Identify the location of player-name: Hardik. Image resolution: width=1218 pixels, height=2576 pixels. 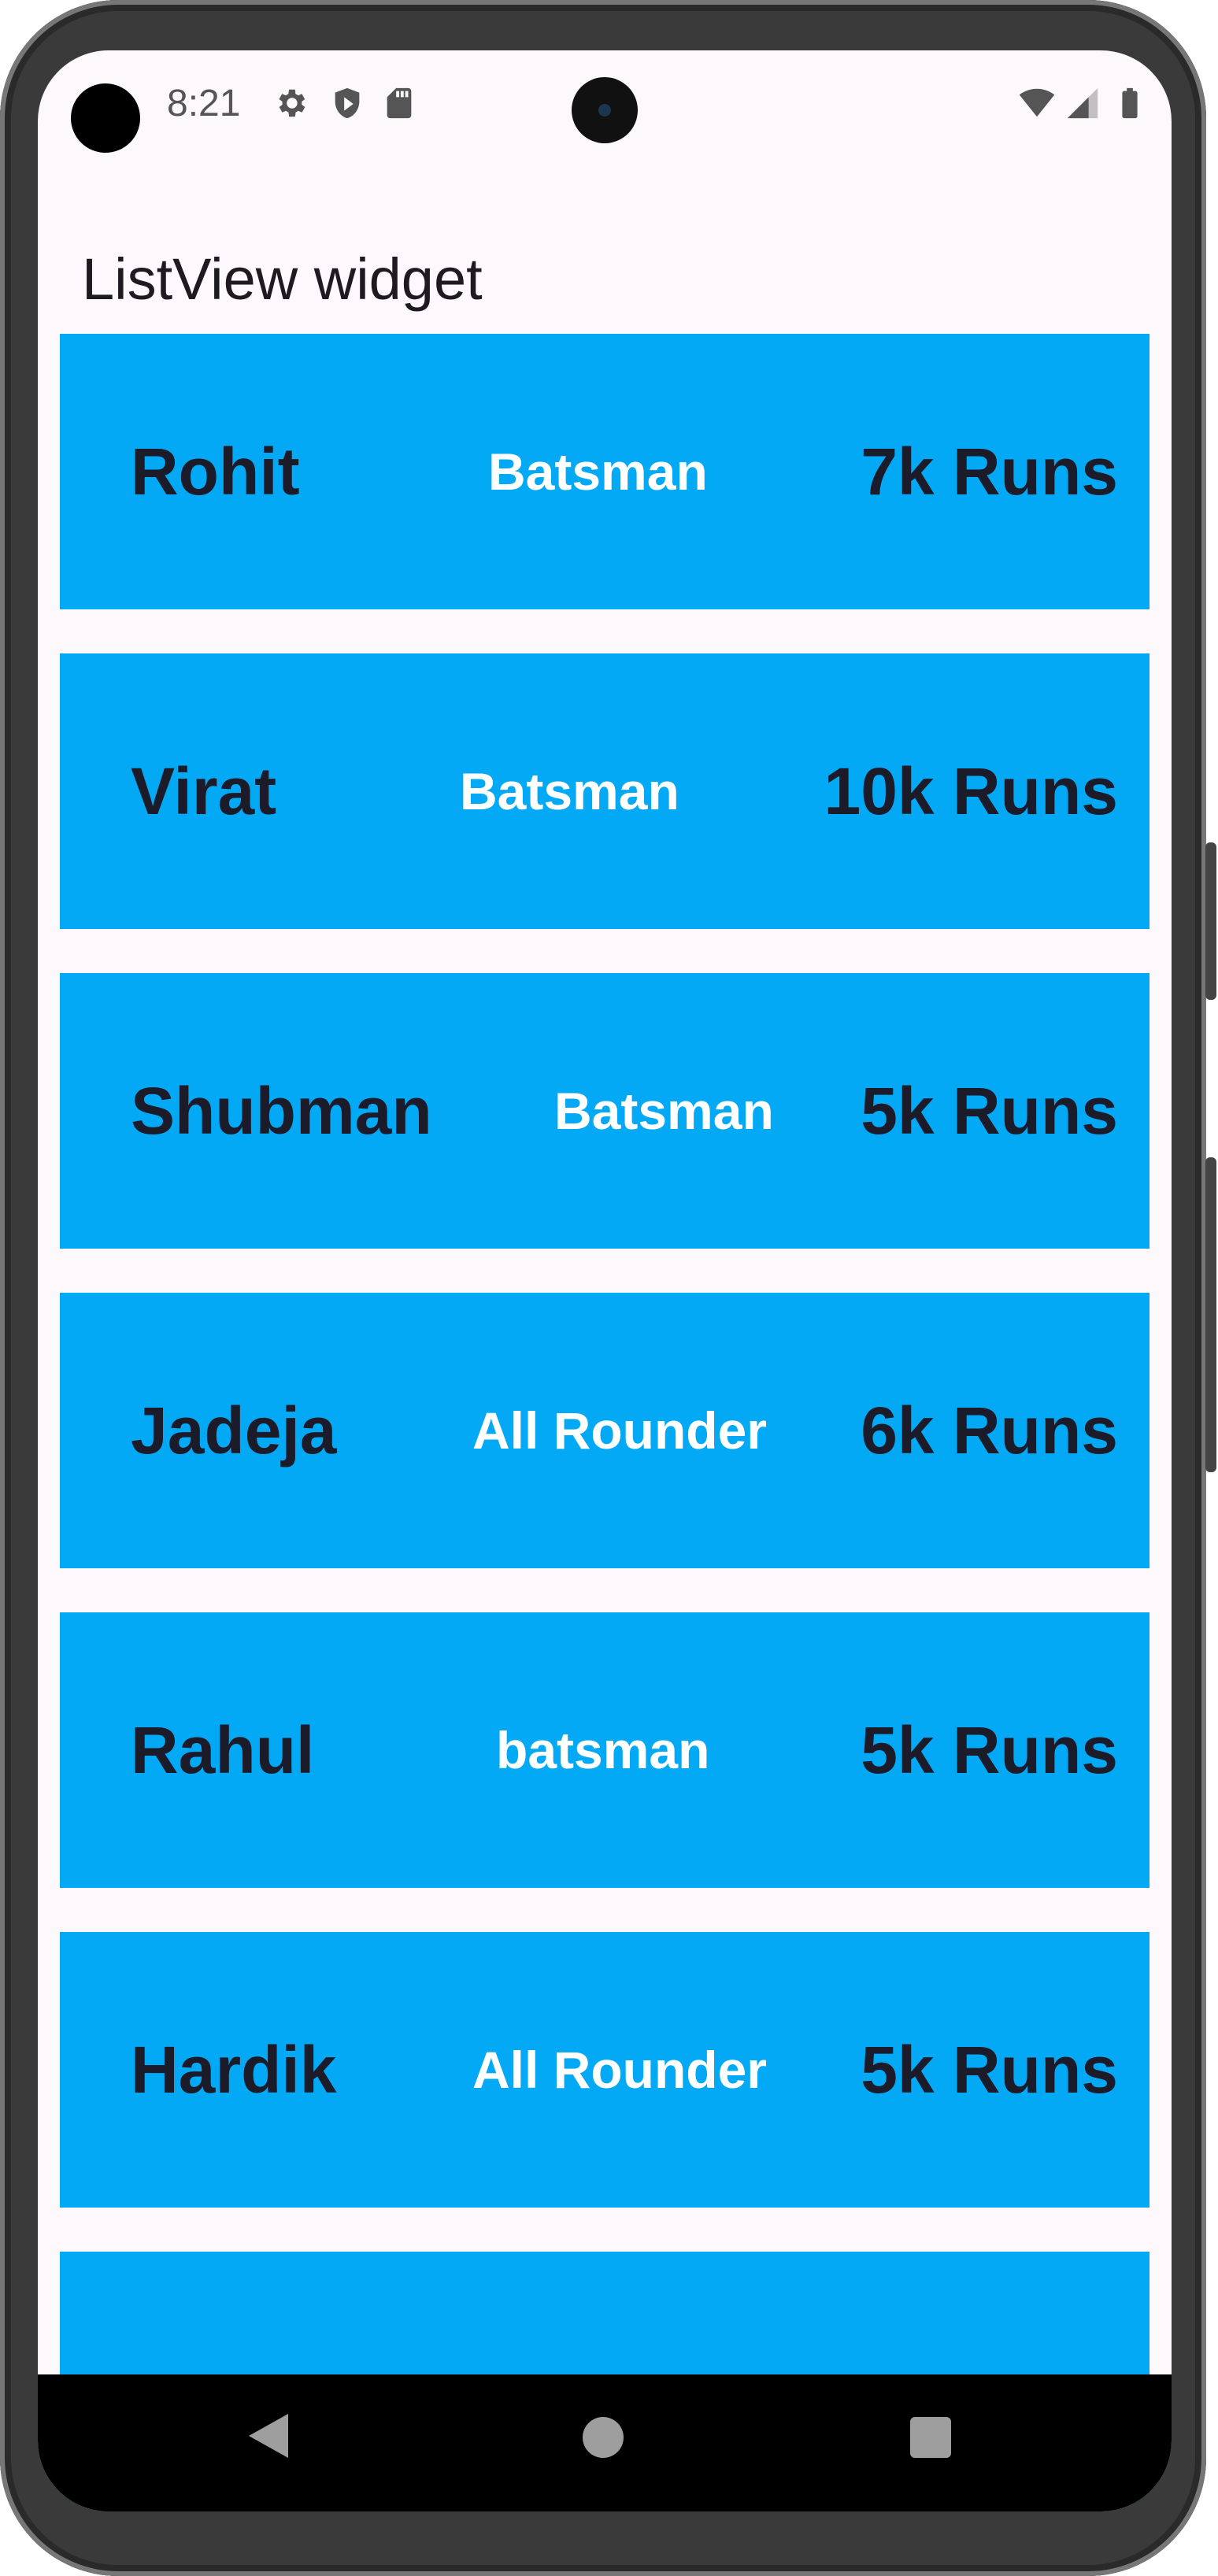
(234, 2070).